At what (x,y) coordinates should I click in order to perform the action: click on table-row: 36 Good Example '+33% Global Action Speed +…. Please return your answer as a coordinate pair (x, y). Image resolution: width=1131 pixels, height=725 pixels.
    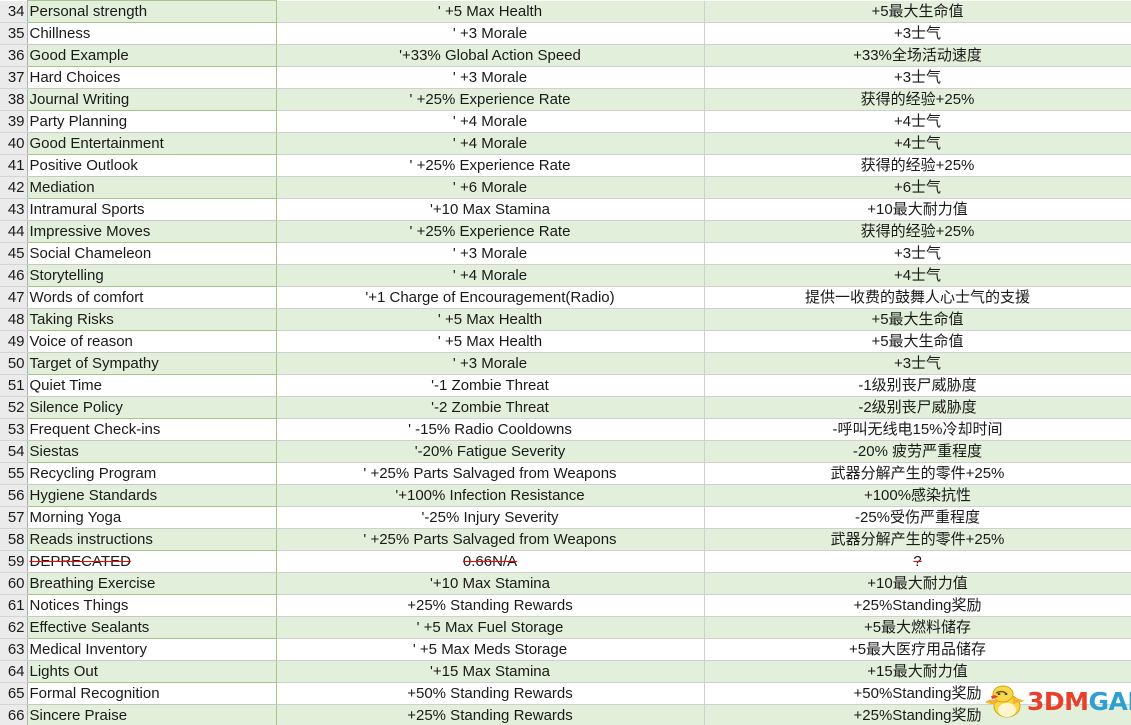
    Looking at the image, I should click on (565, 55).